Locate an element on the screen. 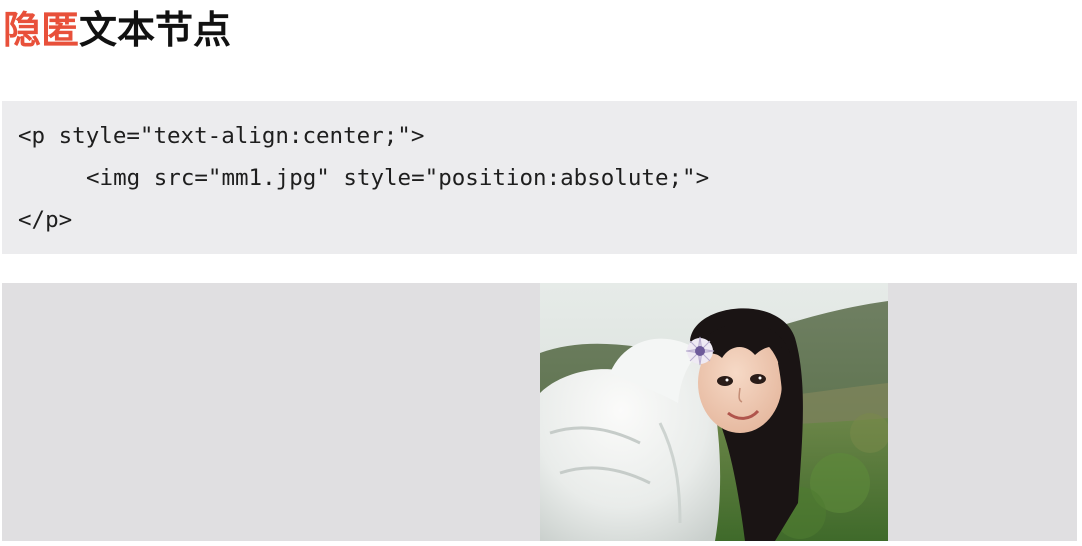 This screenshot has width=1082, height=546. code-line-3: </p> is located at coordinates (45, 220).